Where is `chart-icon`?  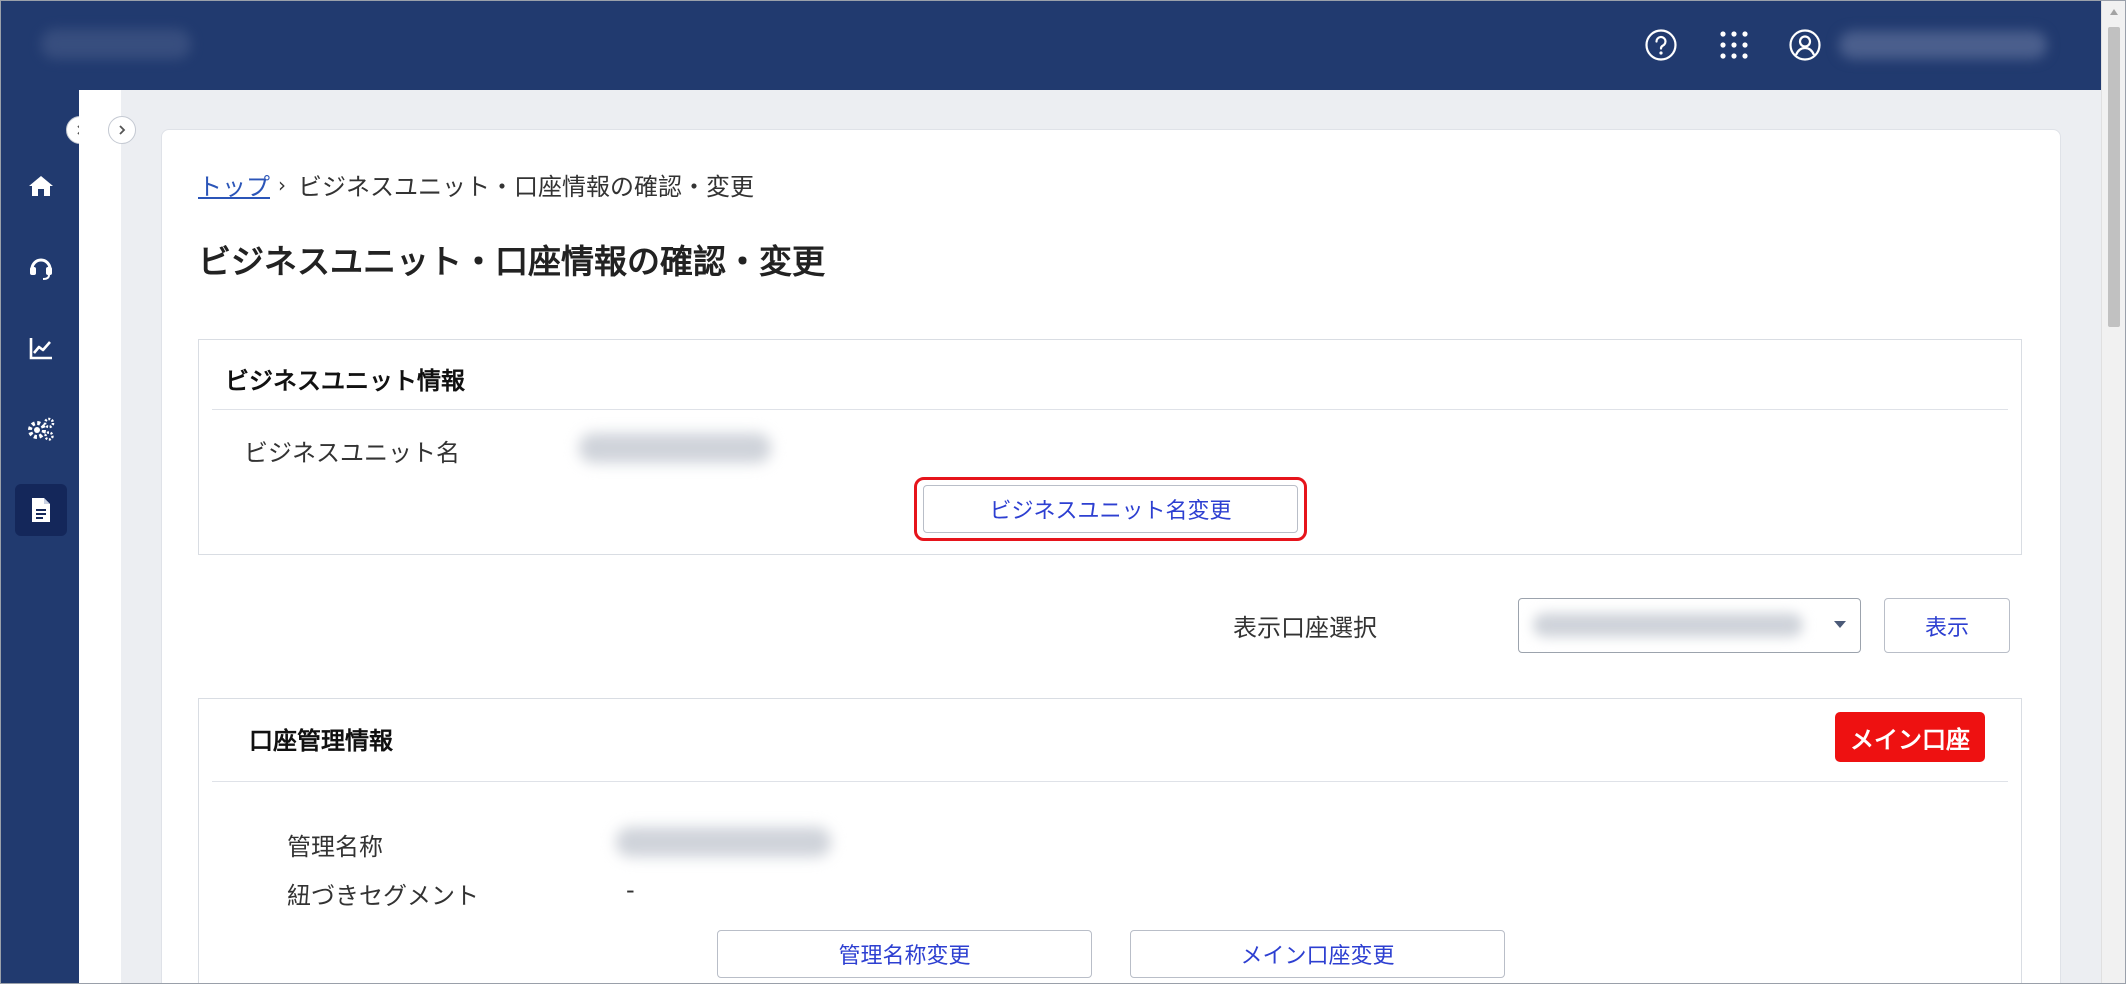 chart-icon is located at coordinates (40, 349).